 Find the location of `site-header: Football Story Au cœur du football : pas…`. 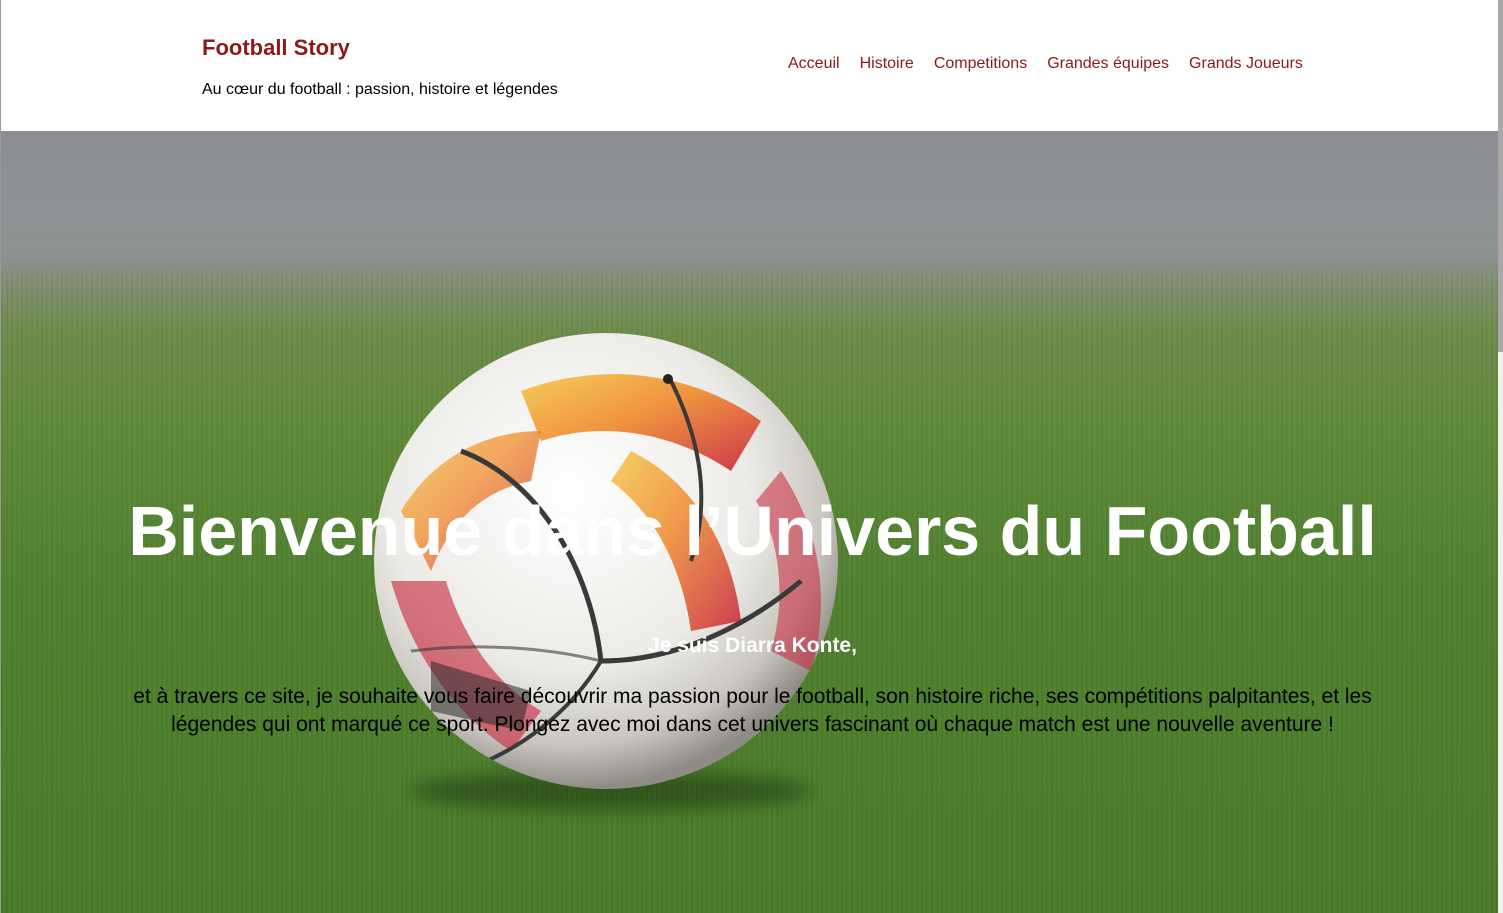

site-header: Football Story Au cœur du football : pas… is located at coordinates (750, 65).